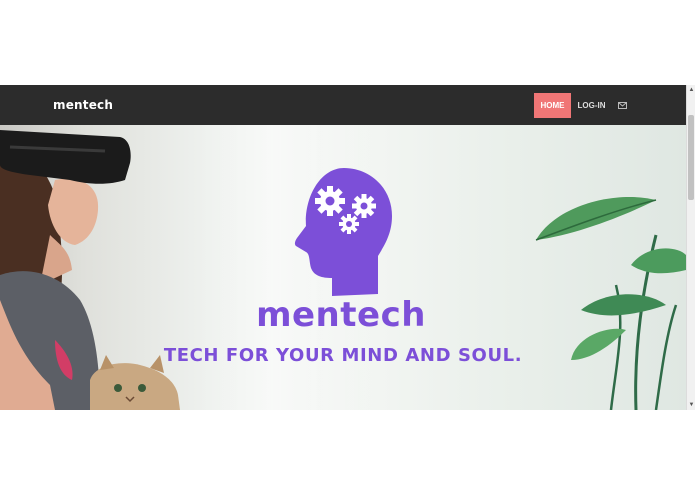 Image resolution: width=695 pixels, height=494 pixels. Describe the element at coordinates (83, 105) in the screenshot. I see `brand-logo-text: mentech` at that location.